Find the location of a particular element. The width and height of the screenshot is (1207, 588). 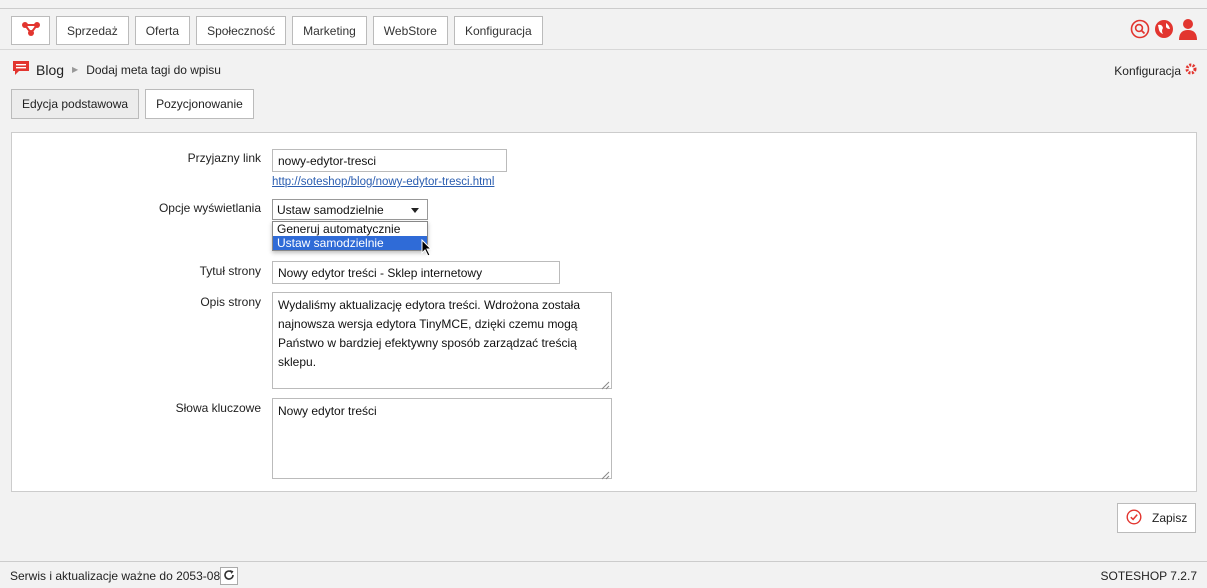

tab-bar: Edycja podstawowa Pozycjonowanie is located at coordinates (132, 104).